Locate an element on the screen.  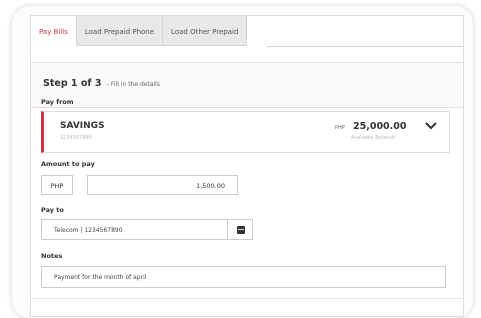
amount-currency: PHP is located at coordinates (57, 185).